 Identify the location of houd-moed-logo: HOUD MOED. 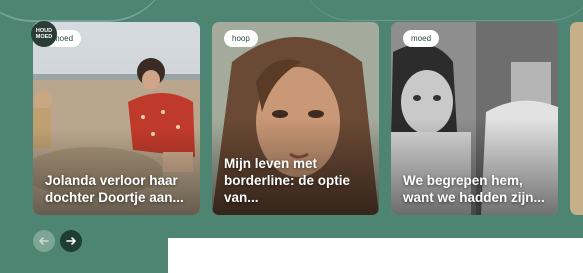
(44, 34).